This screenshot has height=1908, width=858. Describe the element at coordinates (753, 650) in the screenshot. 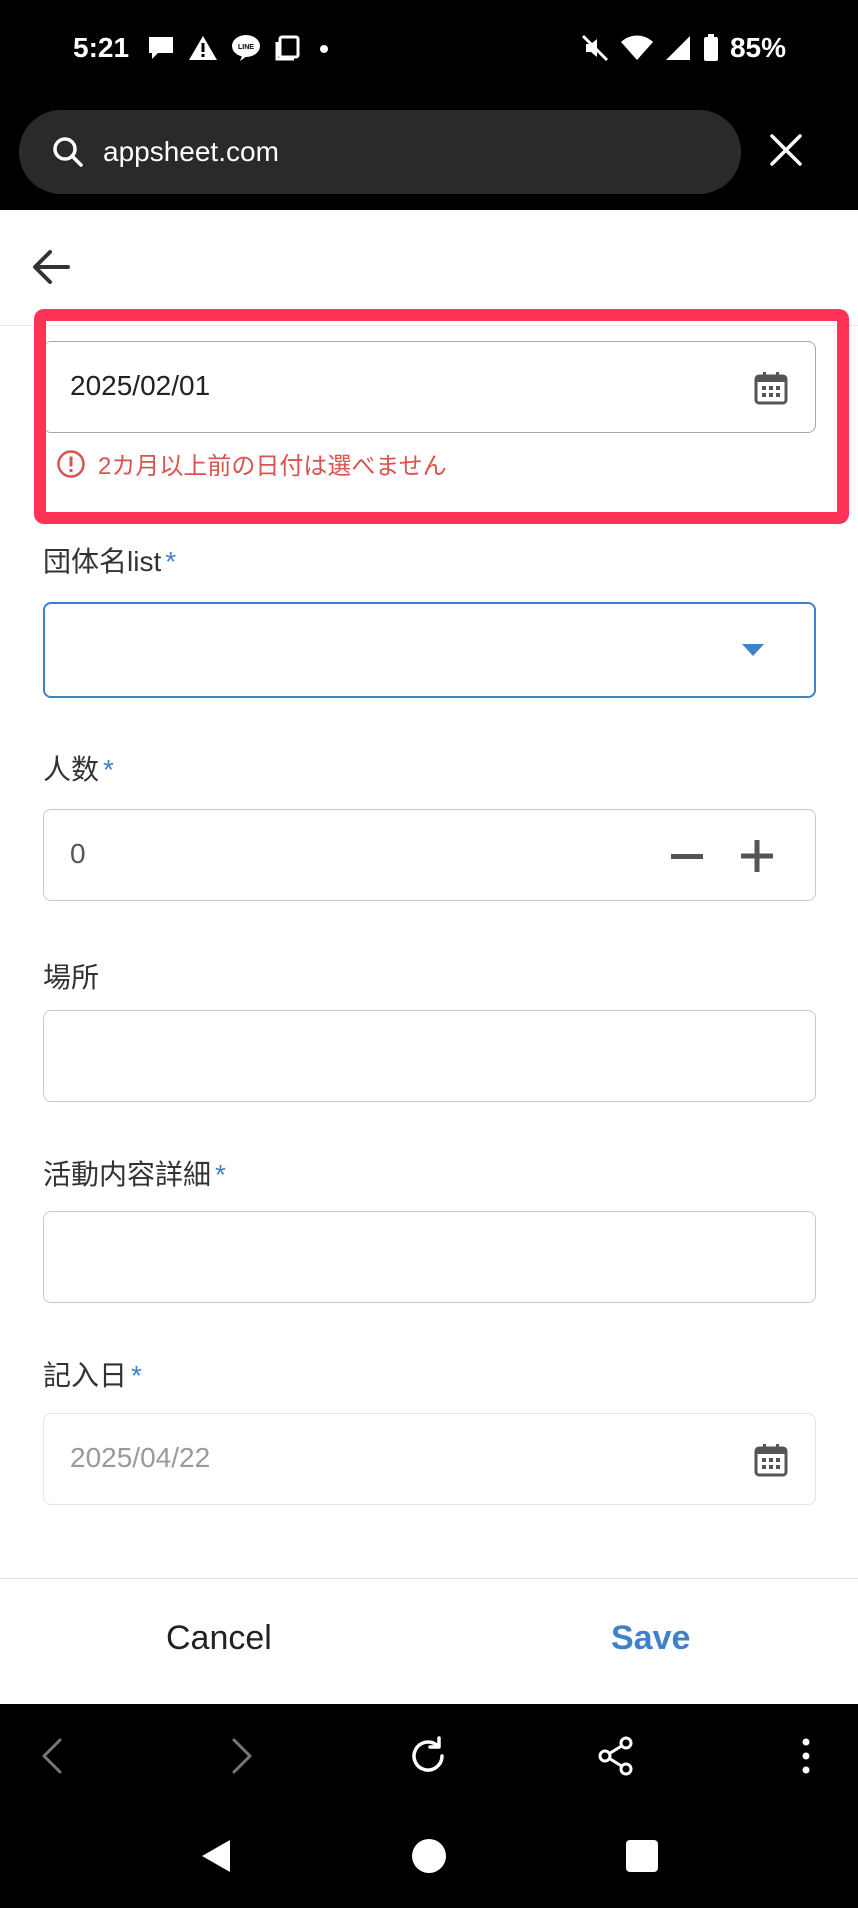

I see `chevron-down-icon` at that location.